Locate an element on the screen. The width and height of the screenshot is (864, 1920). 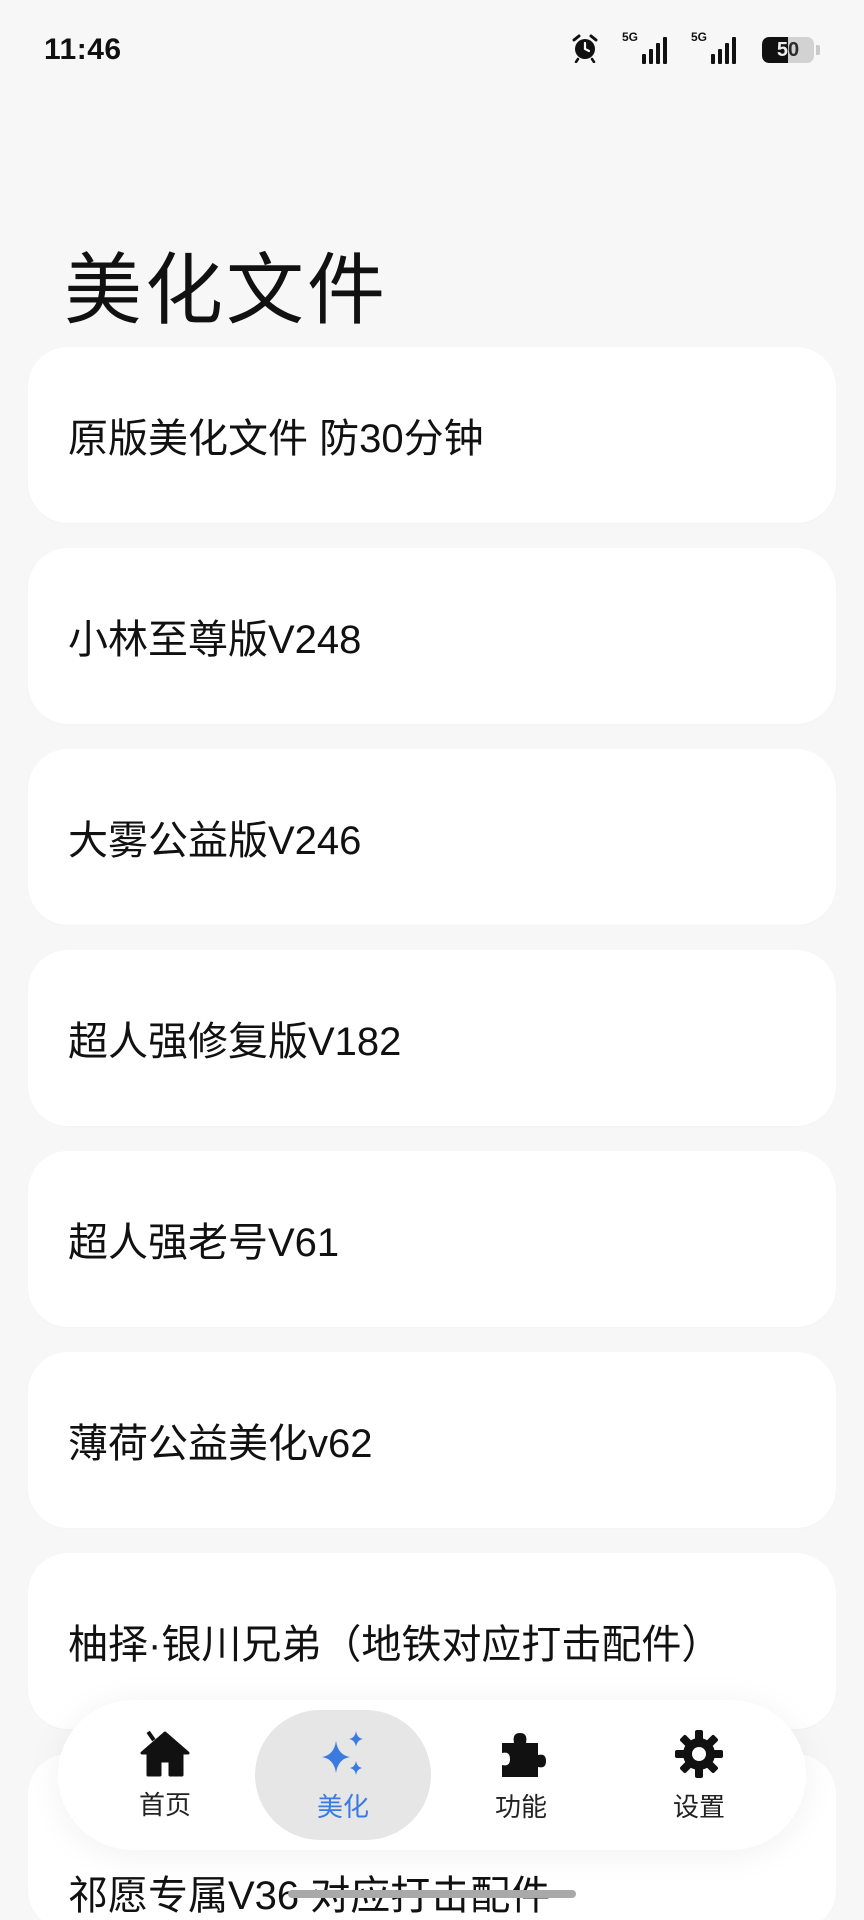
nav-home-label: 首页 is located at coordinates (164, 1804).